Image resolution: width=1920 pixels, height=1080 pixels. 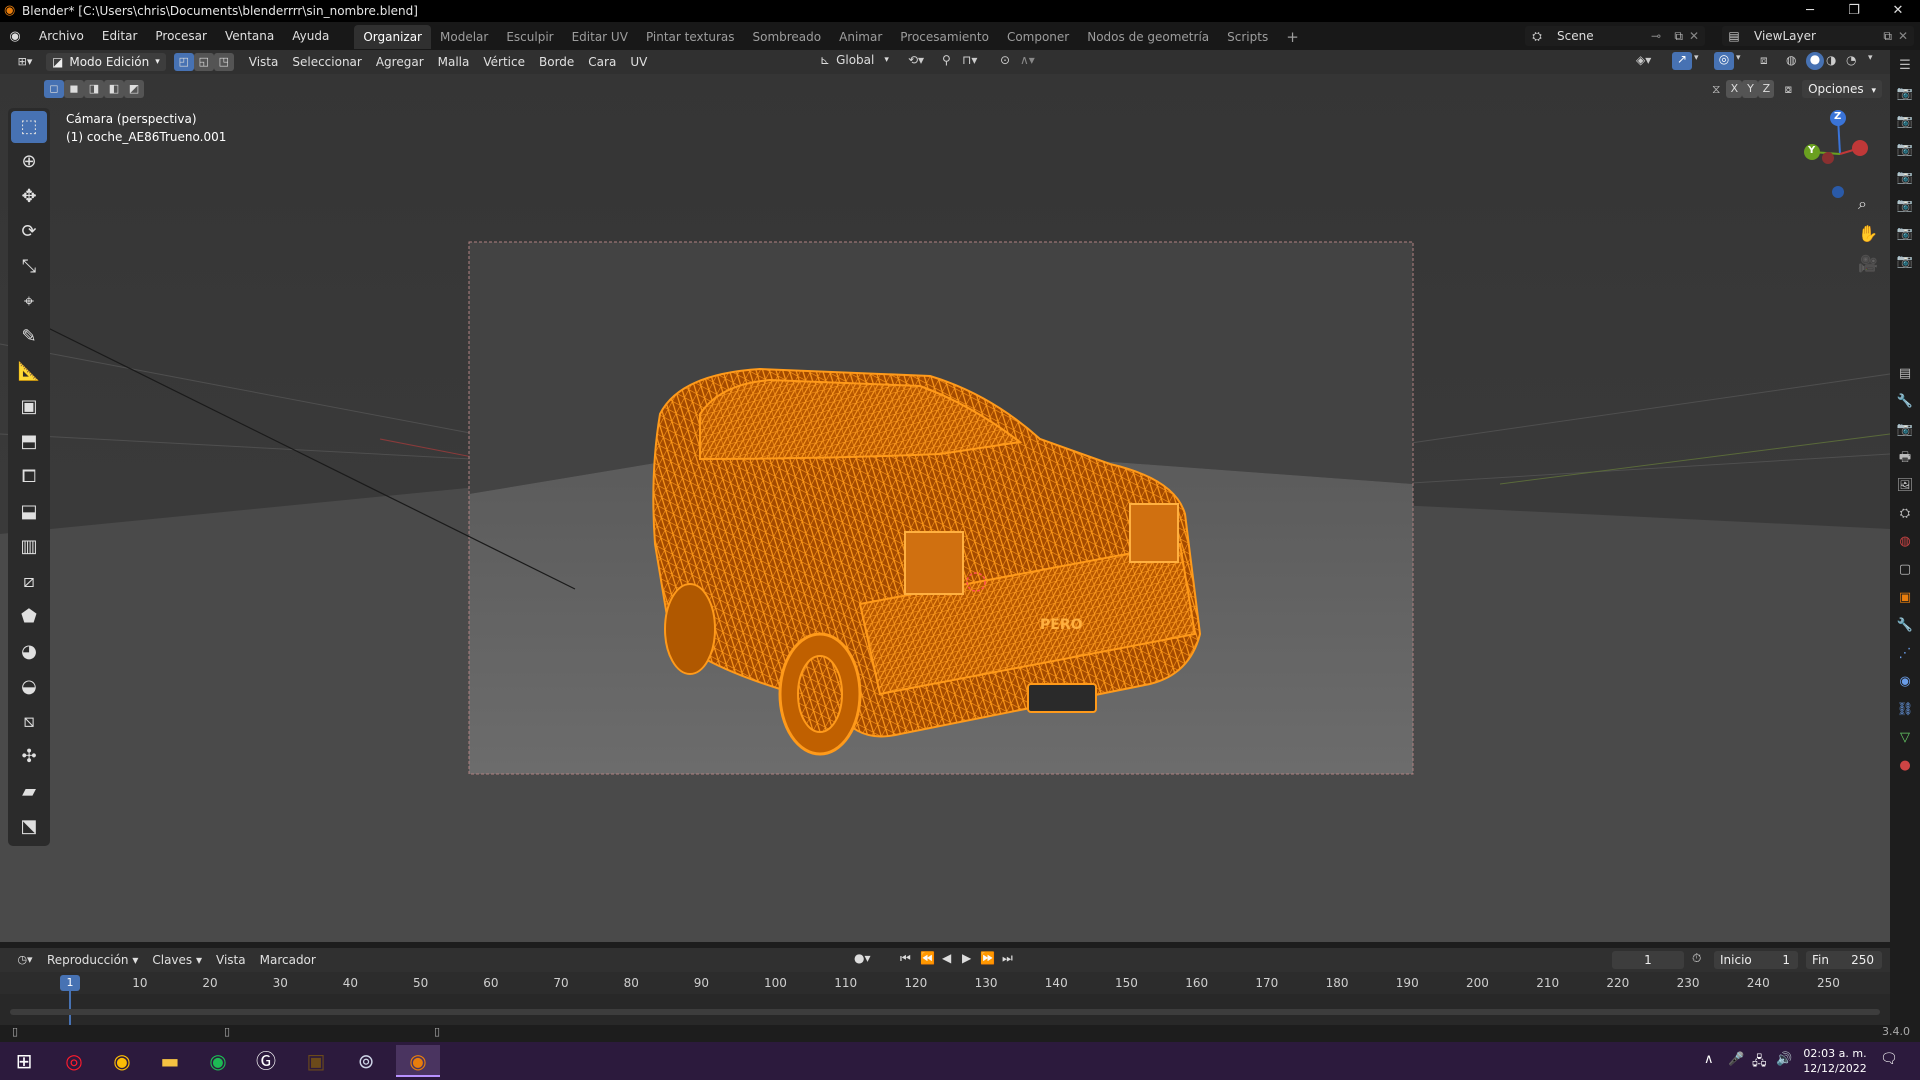 I want to click on select-extend-icon: ◼, so click(x=74, y=89).